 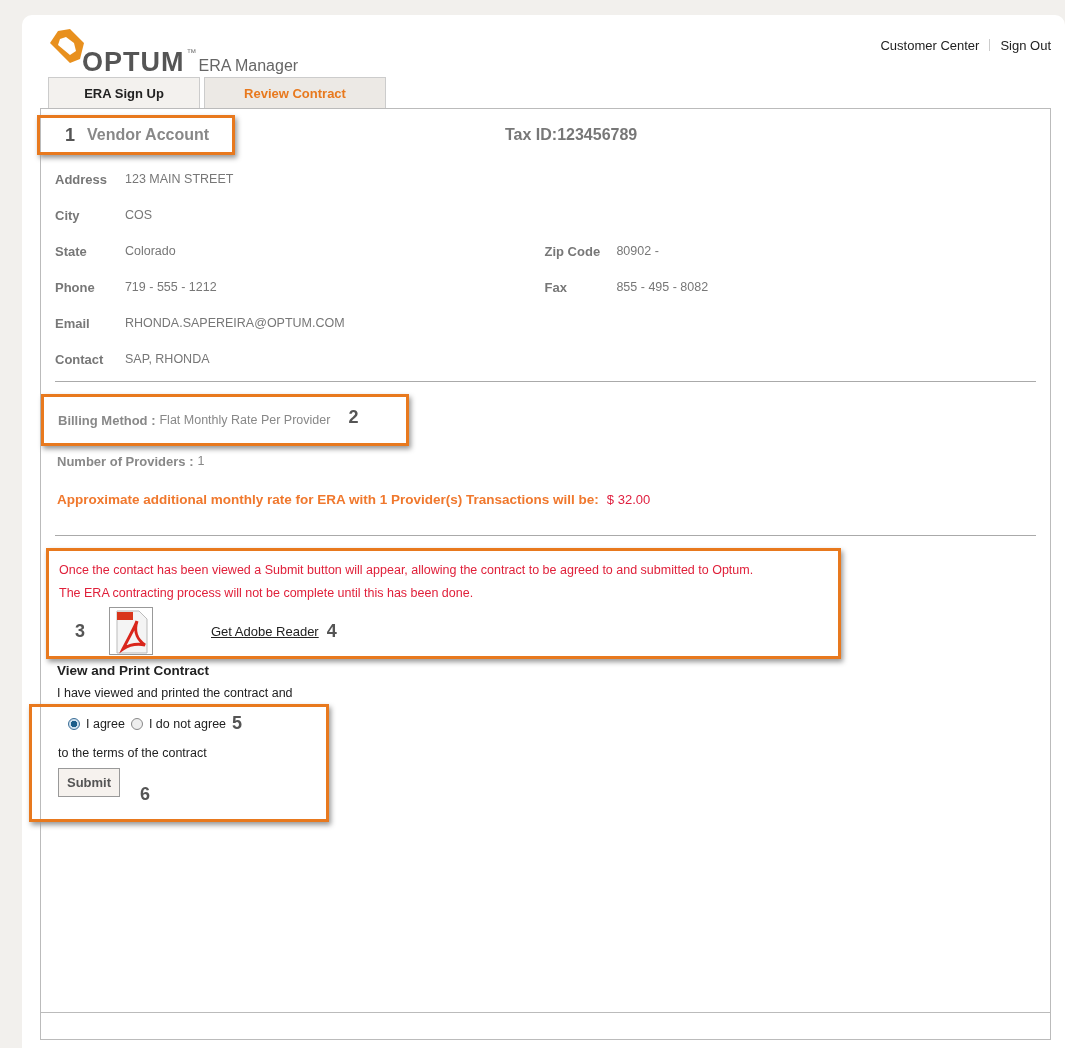 What do you see at coordinates (82, 179) in the screenshot?
I see `field-label: Address` at bounding box center [82, 179].